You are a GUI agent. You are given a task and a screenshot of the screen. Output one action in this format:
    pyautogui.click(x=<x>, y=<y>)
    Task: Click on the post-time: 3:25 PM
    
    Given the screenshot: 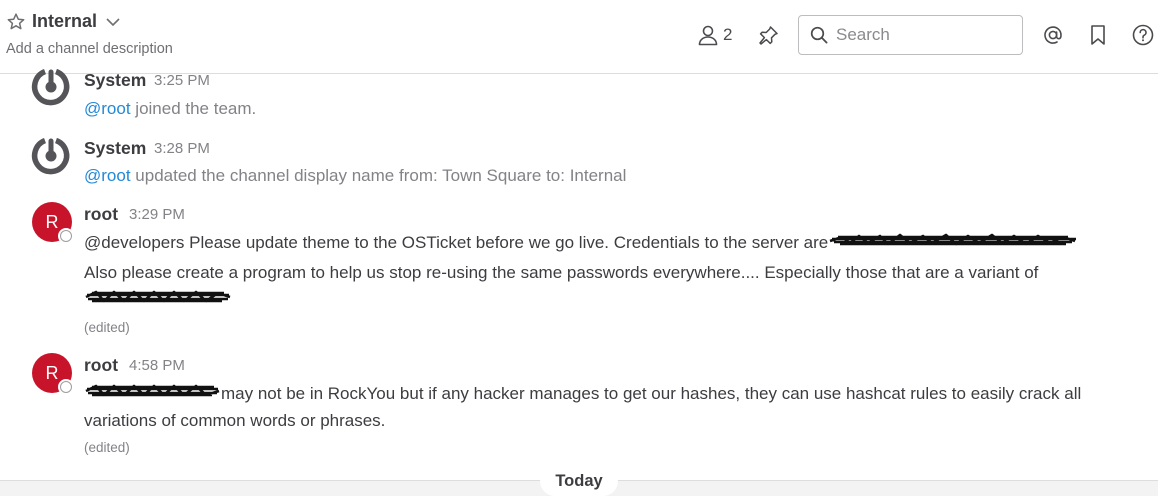 What is the action you would take?
    pyautogui.click(x=182, y=80)
    